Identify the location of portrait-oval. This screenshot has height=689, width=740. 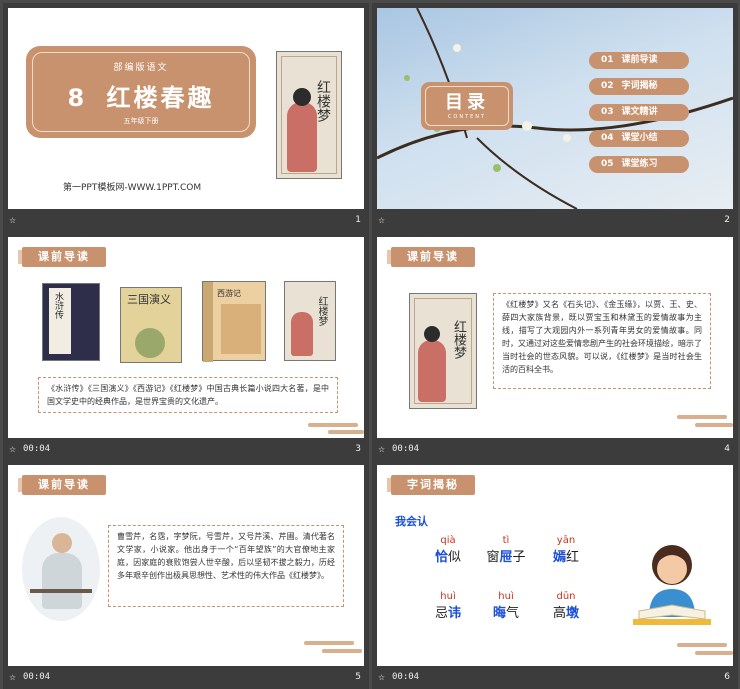
(61, 569).